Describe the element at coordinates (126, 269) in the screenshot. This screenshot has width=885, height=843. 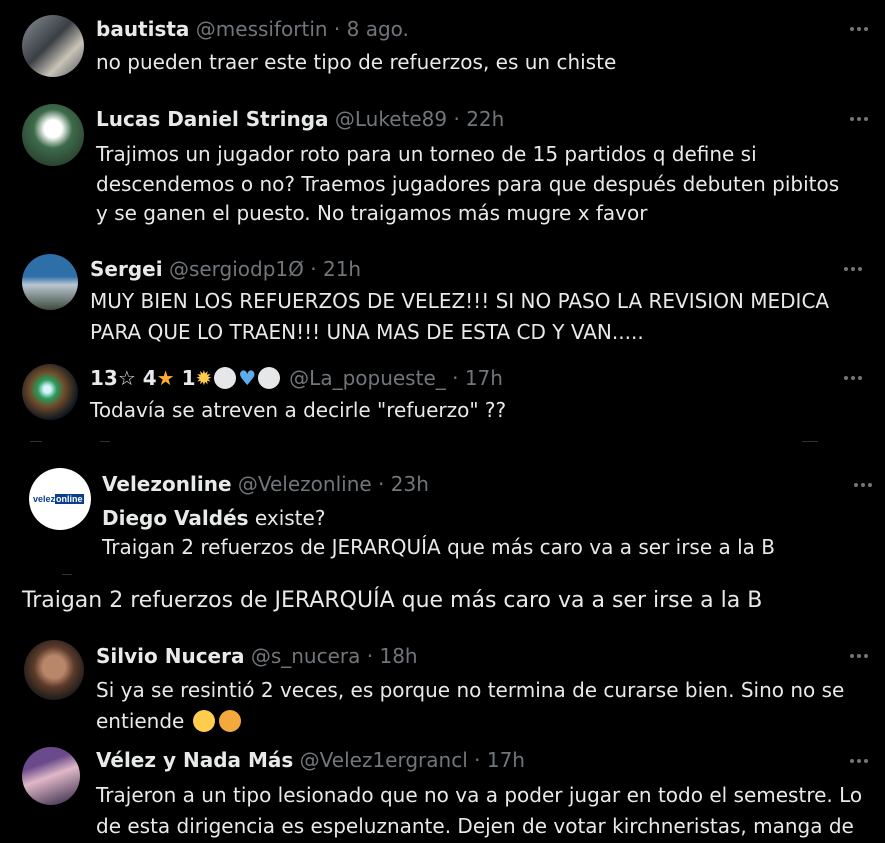
I see `user-name: Sergei` at that location.